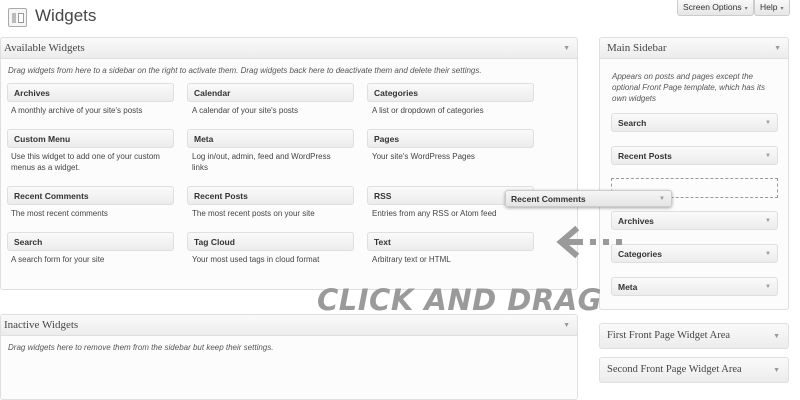 The height and width of the screenshot is (400, 800). What do you see at coordinates (459, 300) in the screenshot?
I see `click-and-drag-caption: CLICK AND DRAG` at bounding box center [459, 300].